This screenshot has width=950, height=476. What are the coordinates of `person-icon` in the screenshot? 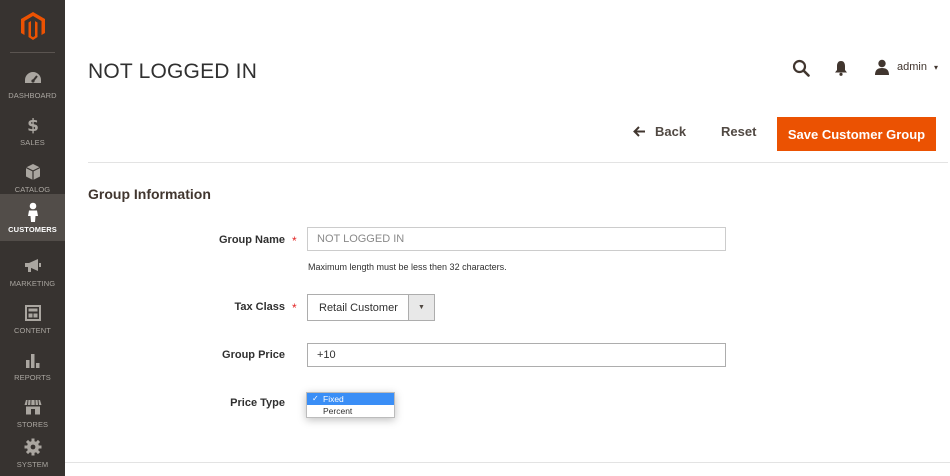 It's located at (33, 212).